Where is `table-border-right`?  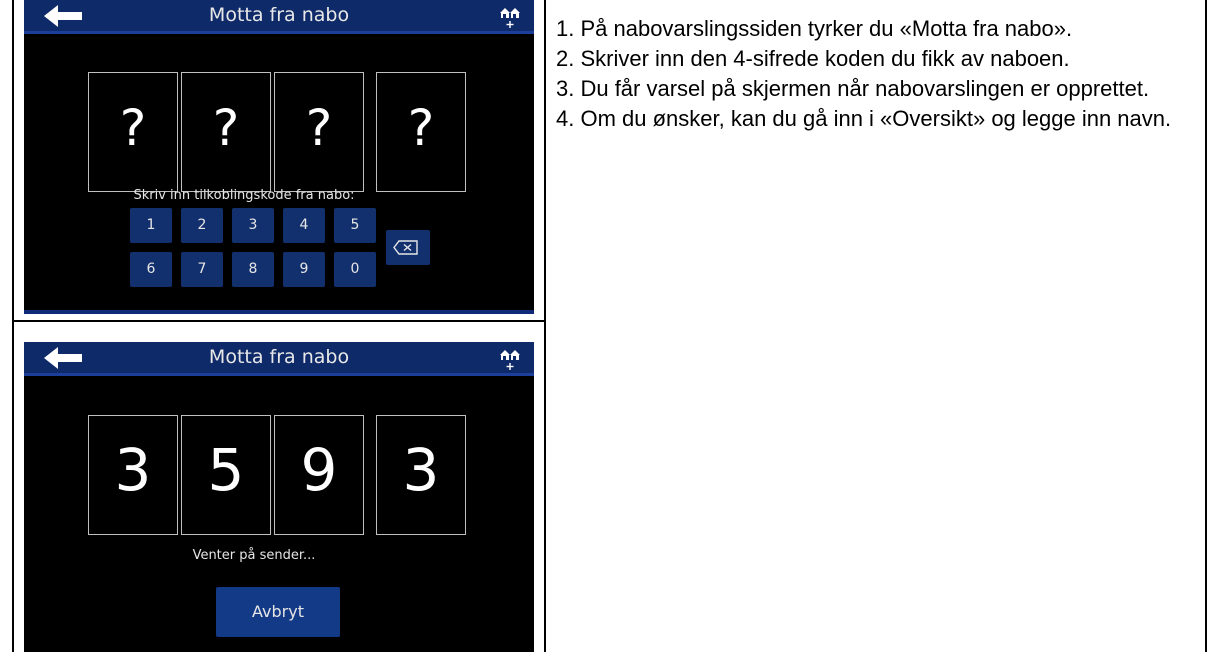 table-border-right is located at coordinates (1206, 326).